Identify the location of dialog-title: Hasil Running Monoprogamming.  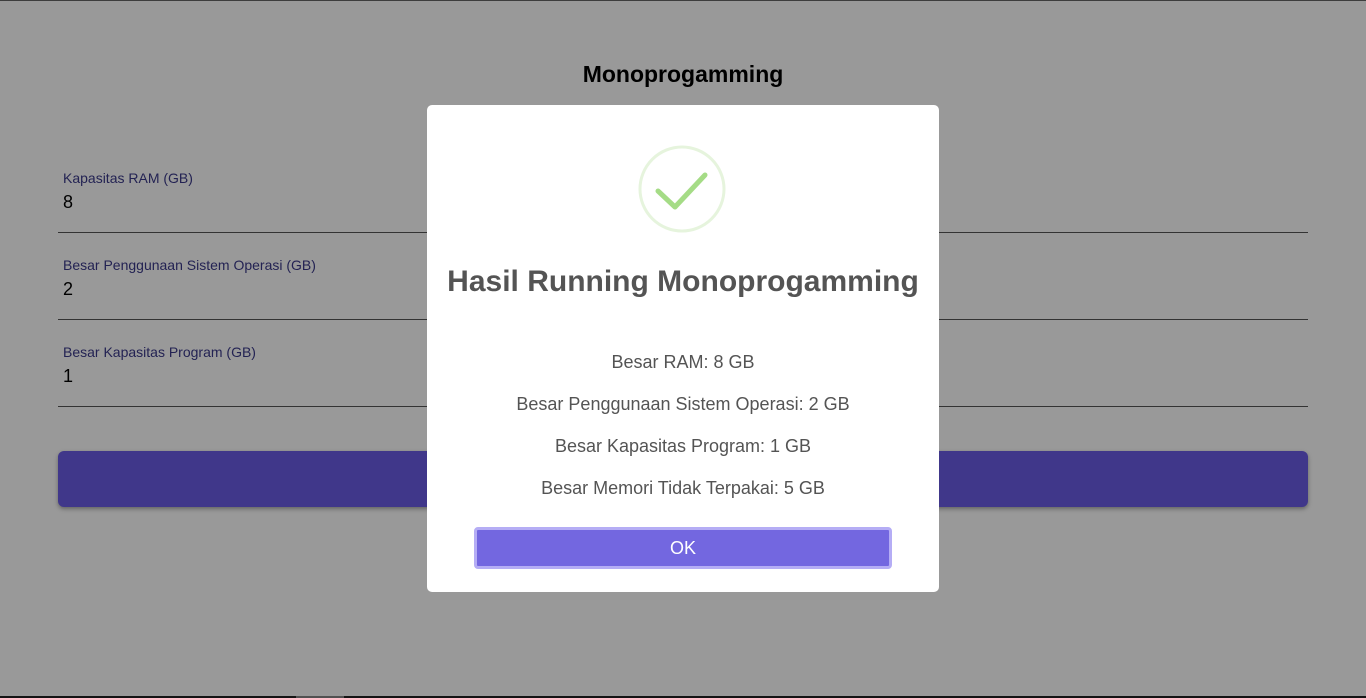
(683, 281).